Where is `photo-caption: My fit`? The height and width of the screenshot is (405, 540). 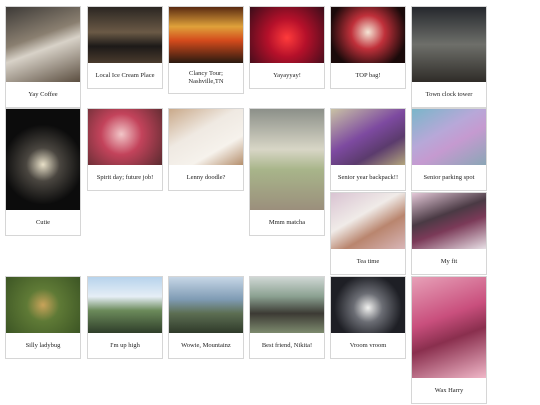 photo-caption: My fit is located at coordinates (449, 261).